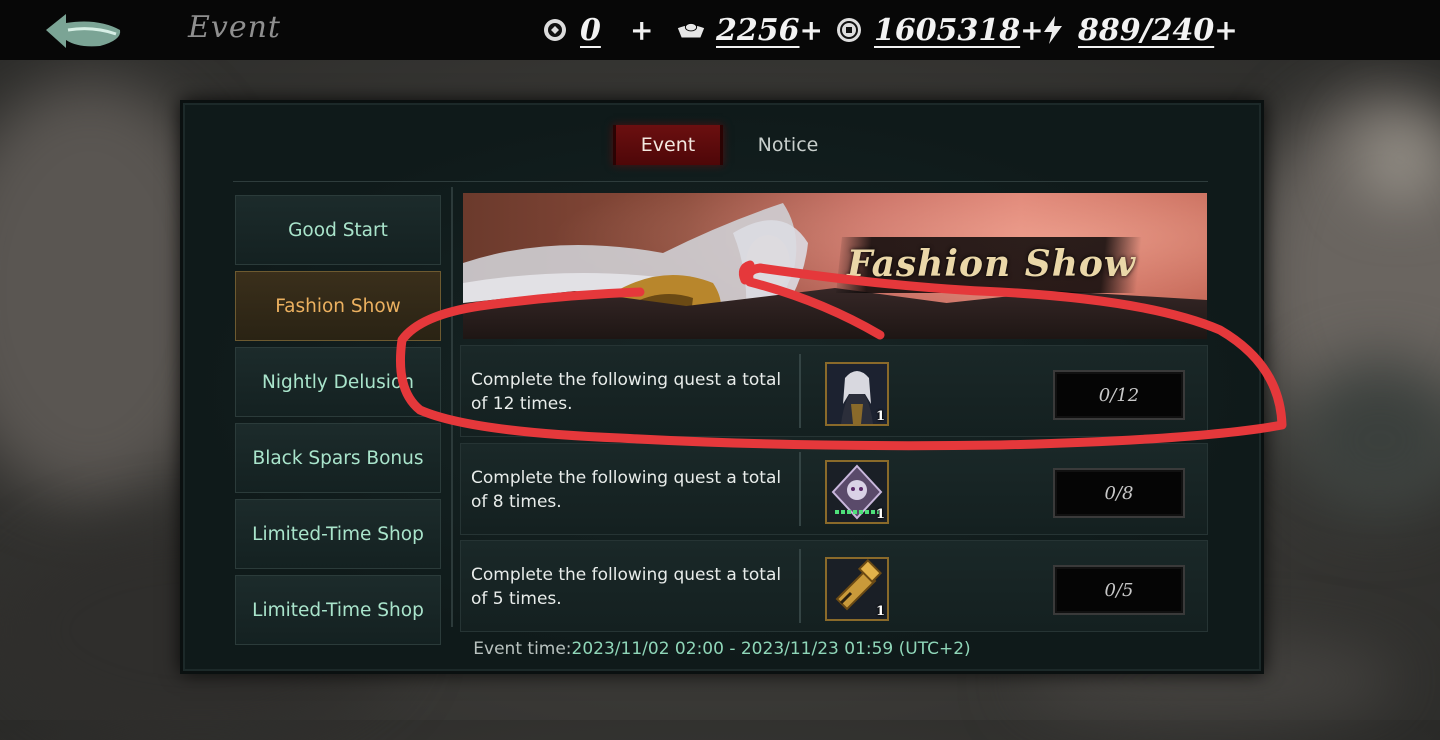 This screenshot has height=740, width=1440. I want to click on resource-coin-badge: 0 +, so click(596, 30).